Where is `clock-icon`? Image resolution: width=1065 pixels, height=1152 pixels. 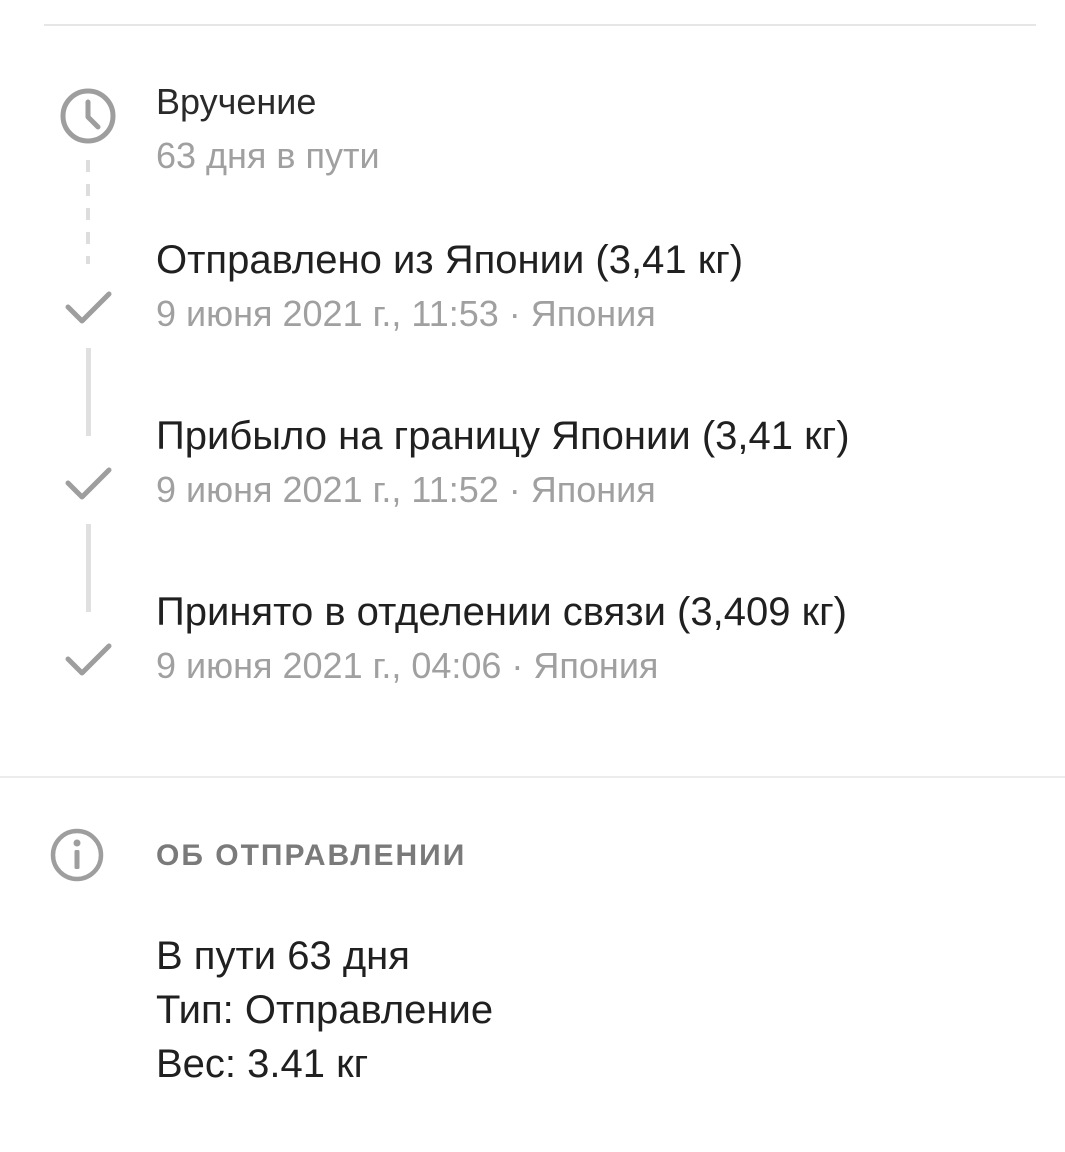 clock-icon is located at coordinates (88, 116).